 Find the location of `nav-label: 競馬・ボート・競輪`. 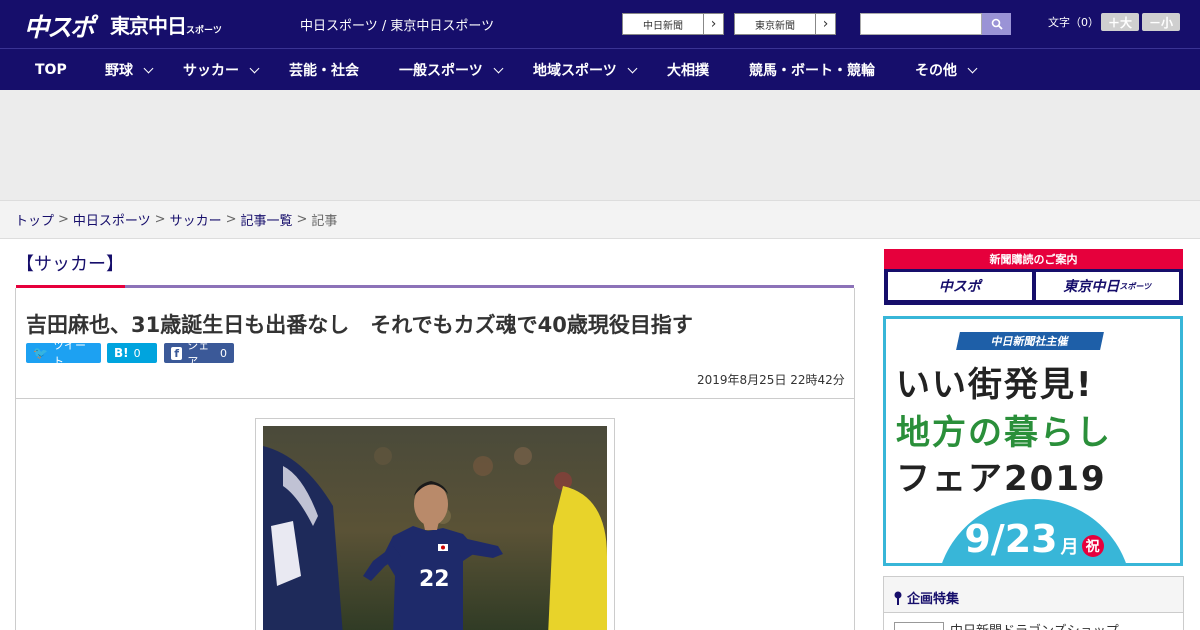

nav-label: 競馬・ボート・競輪 is located at coordinates (812, 71).